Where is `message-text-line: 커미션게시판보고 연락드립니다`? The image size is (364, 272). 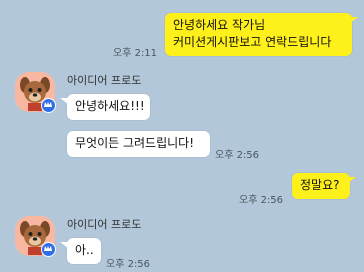 message-text-line: 커미션게시판보고 연락드립니다 is located at coordinates (252, 42).